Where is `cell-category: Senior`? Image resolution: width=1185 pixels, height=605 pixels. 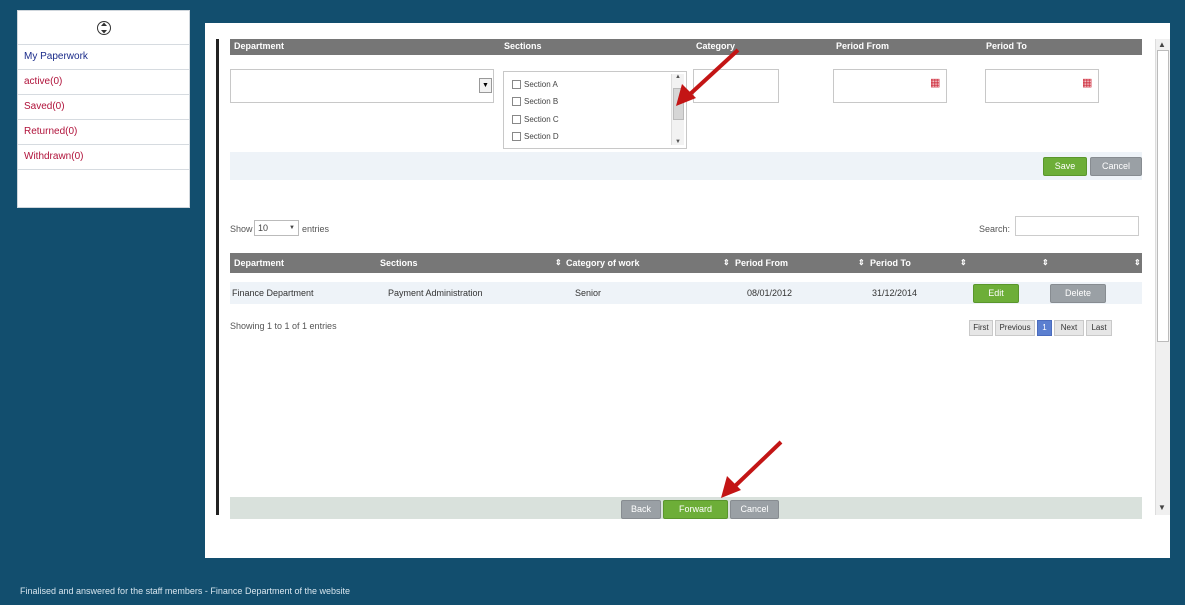 cell-category: Senior is located at coordinates (588, 293).